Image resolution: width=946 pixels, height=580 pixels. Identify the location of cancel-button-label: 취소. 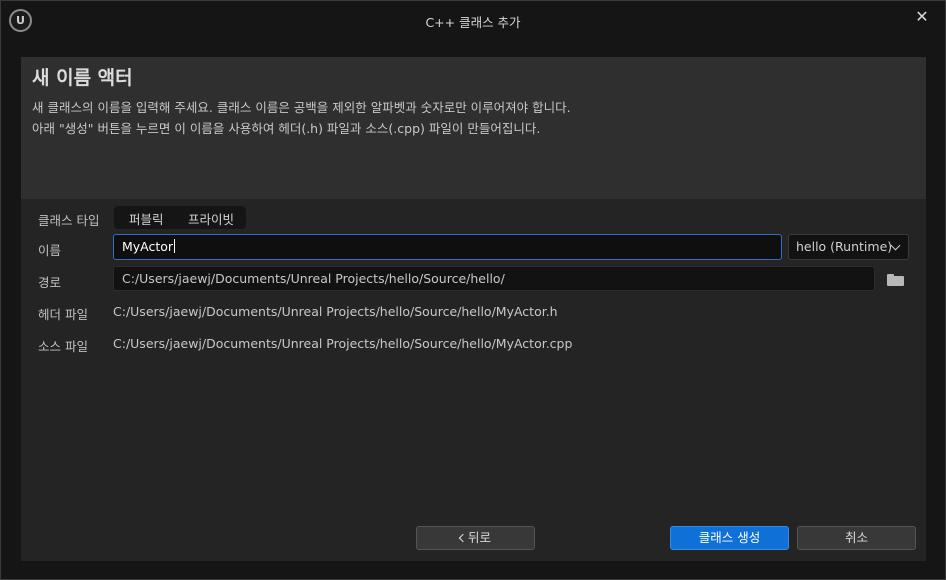
(856, 537).